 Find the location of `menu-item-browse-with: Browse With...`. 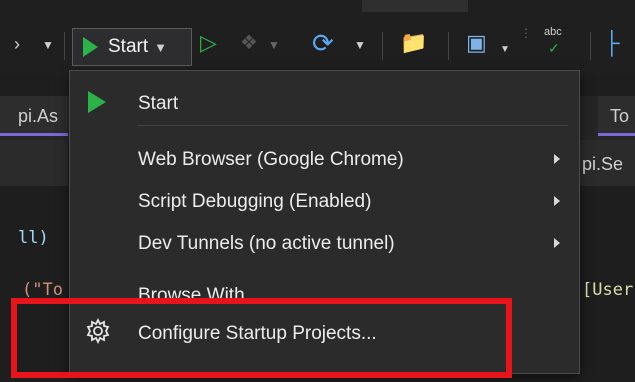

menu-item-browse-with: Browse With... is located at coordinates (324, 295).